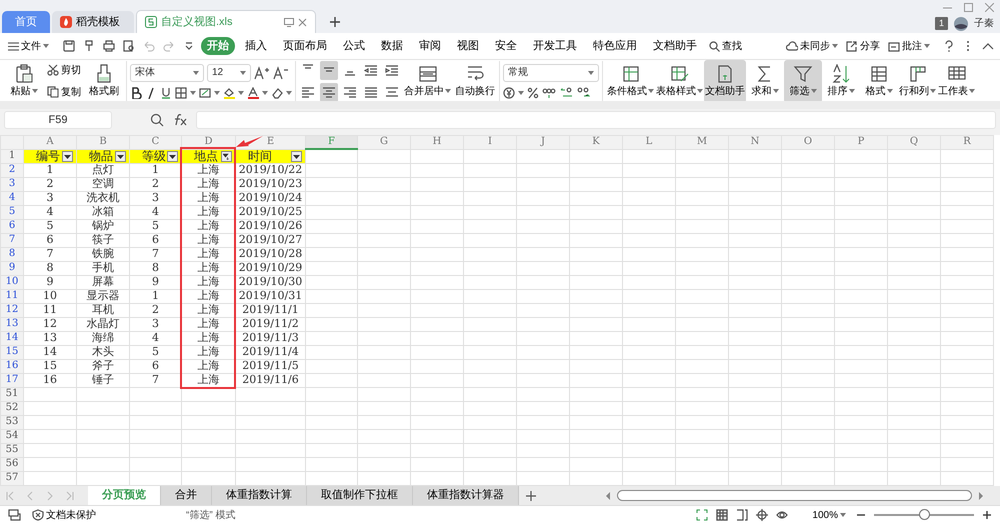 Image resolution: width=1000 pixels, height=530 pixels. Describe the element at coordinates (12, 156) in the screenshot. I see `row-header: 1` at that location.